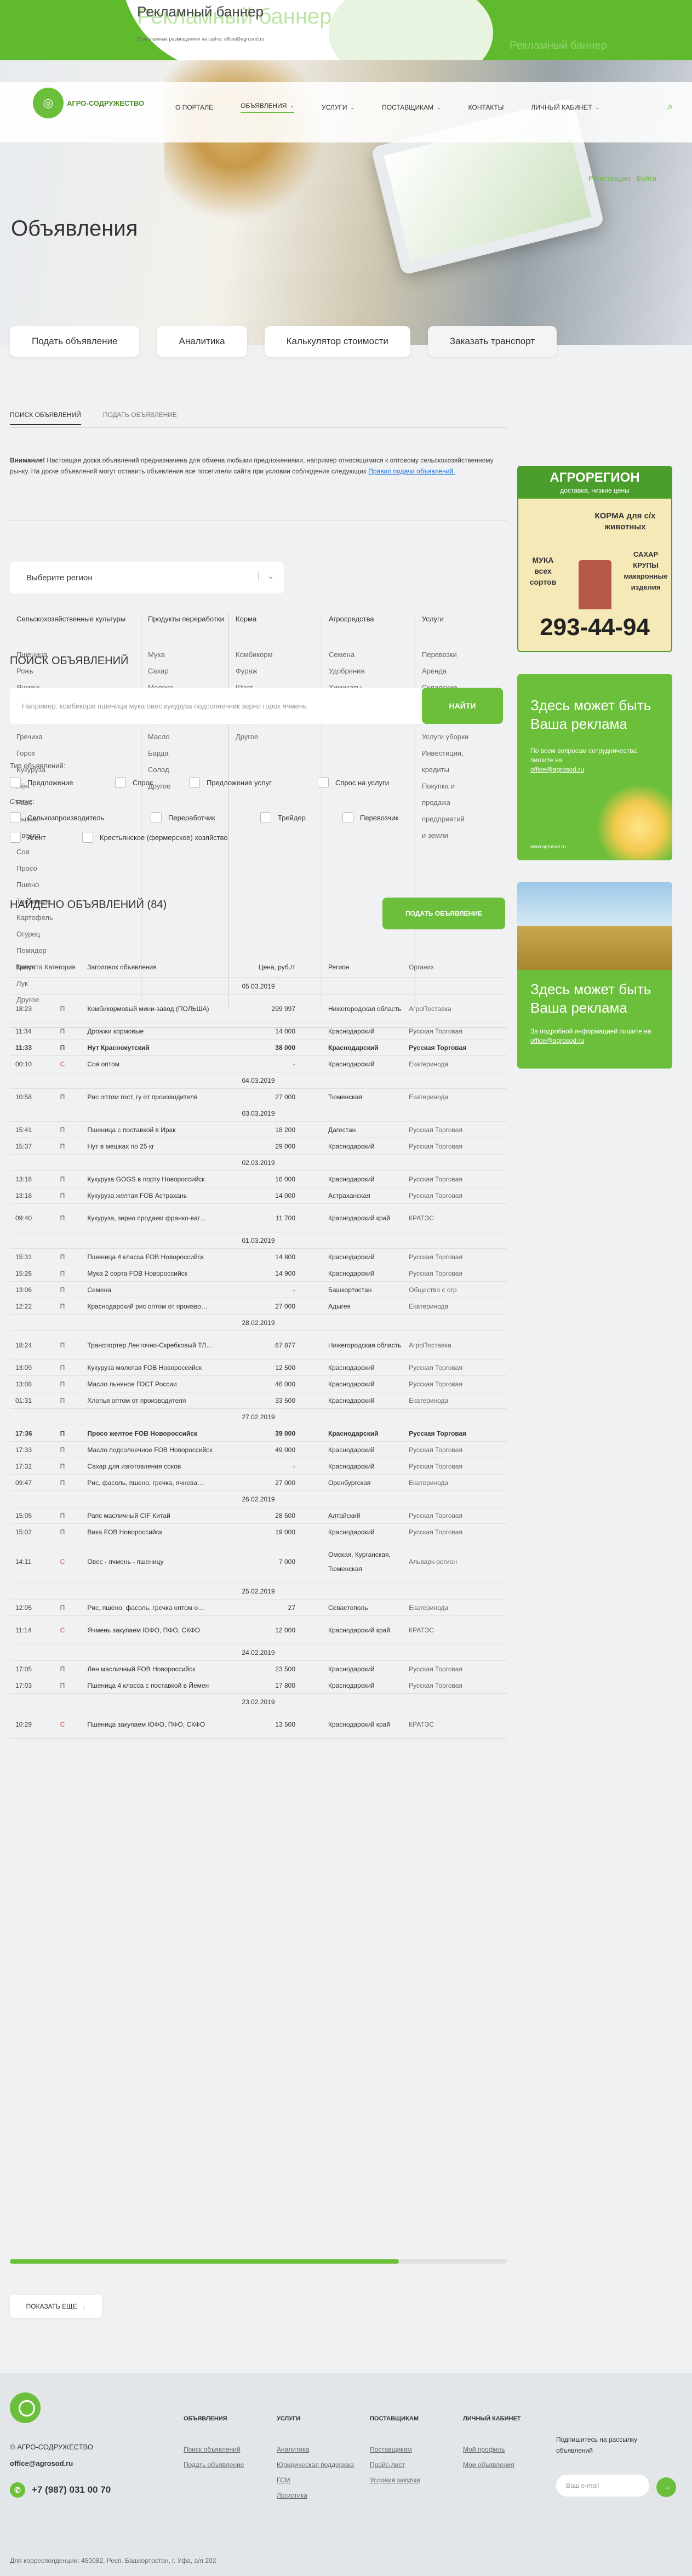 Image resolution: width=692 pixels, height=2576 pixels. I want to click on nav-item-0: О портале, so click(194, 108).